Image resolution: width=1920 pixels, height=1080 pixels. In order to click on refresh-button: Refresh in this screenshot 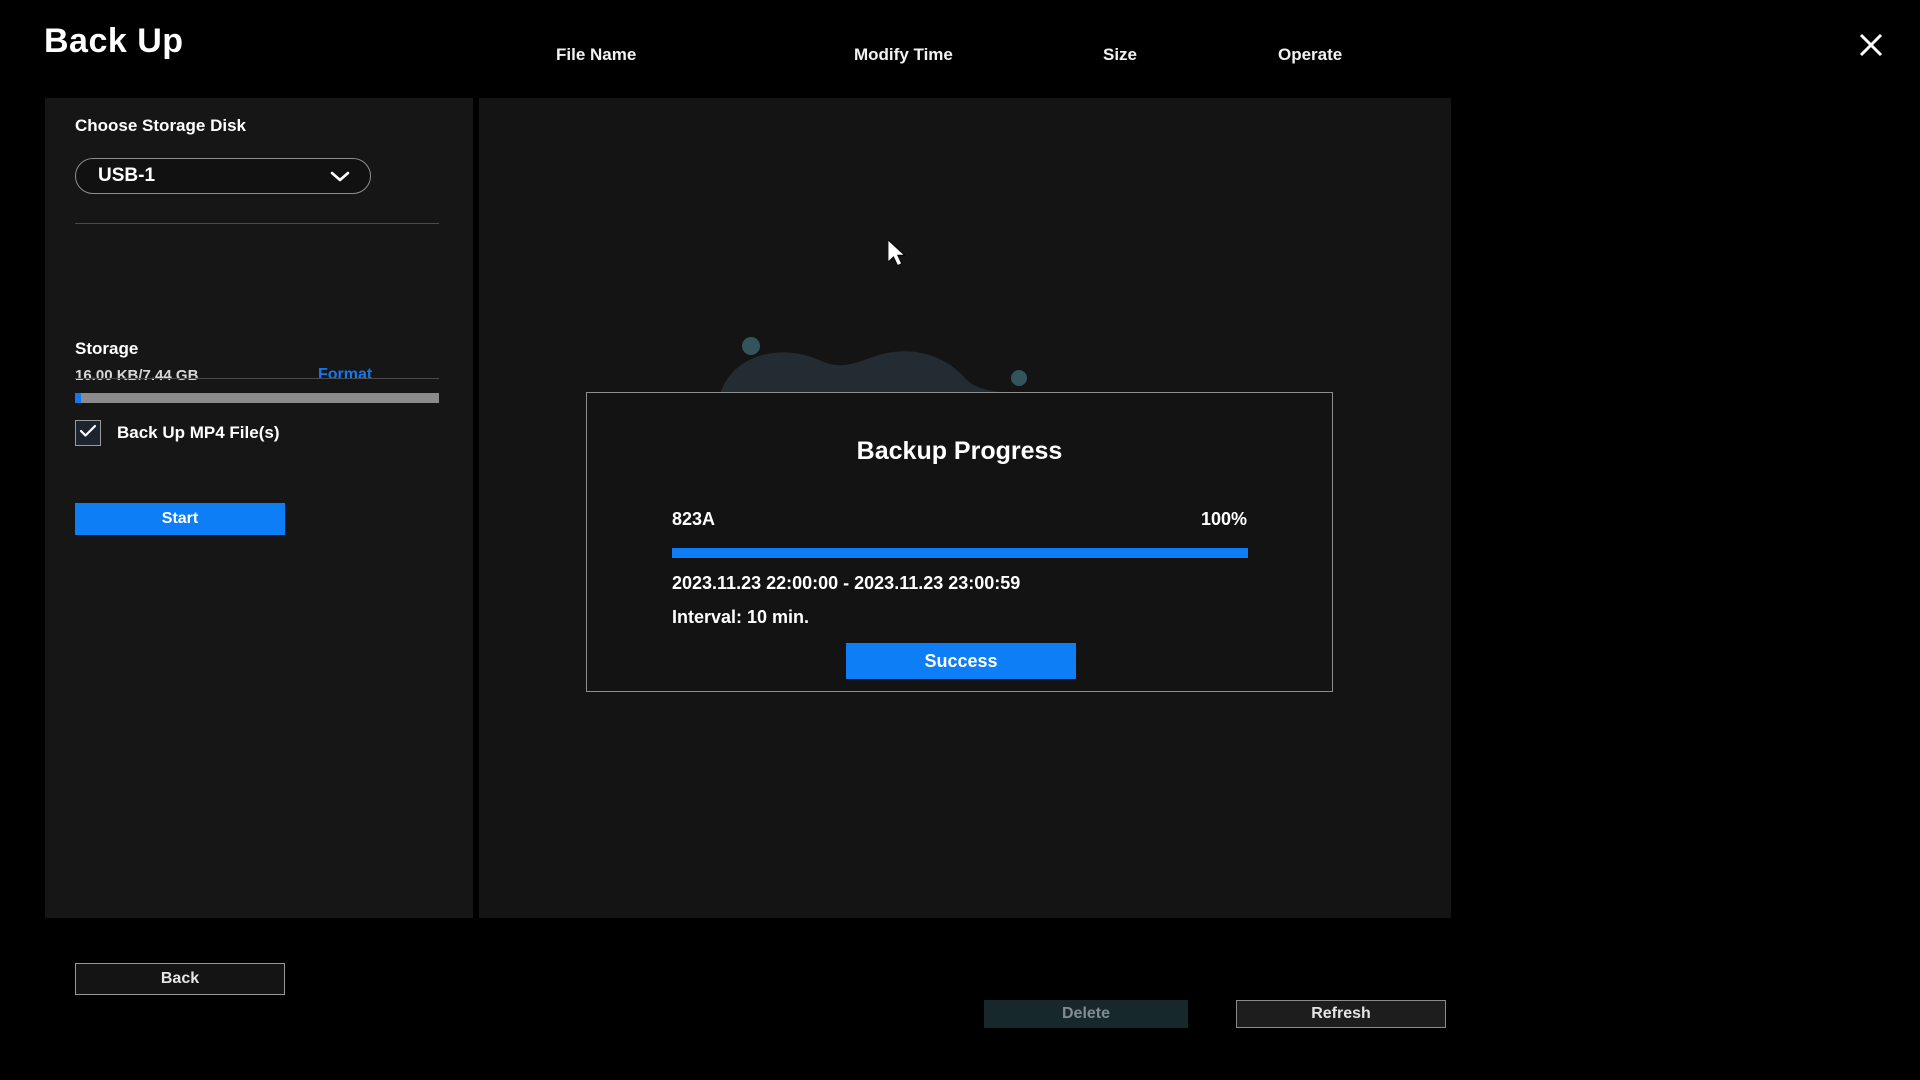, I will do `click(1341, 1014)`.